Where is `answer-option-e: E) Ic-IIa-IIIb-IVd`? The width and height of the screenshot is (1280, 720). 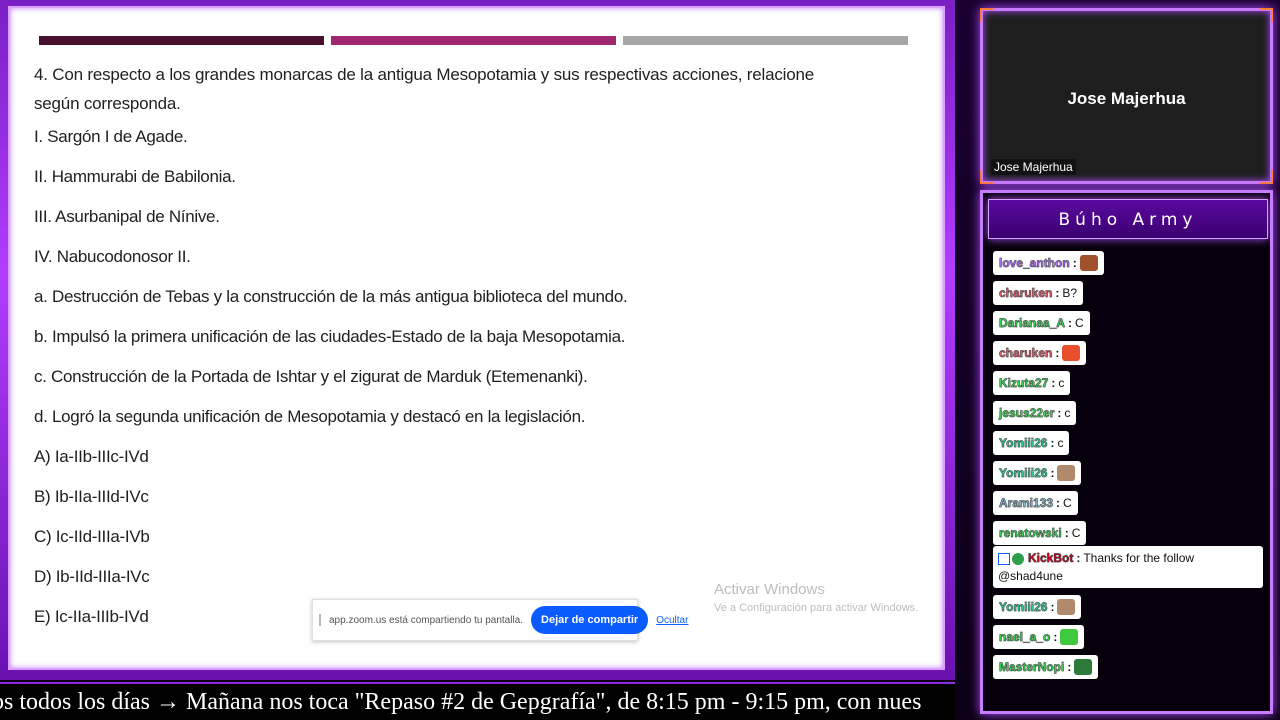 answer-option-e: E) Ic-IIa-IIIb-IVd is located at coordinates (91, 616).